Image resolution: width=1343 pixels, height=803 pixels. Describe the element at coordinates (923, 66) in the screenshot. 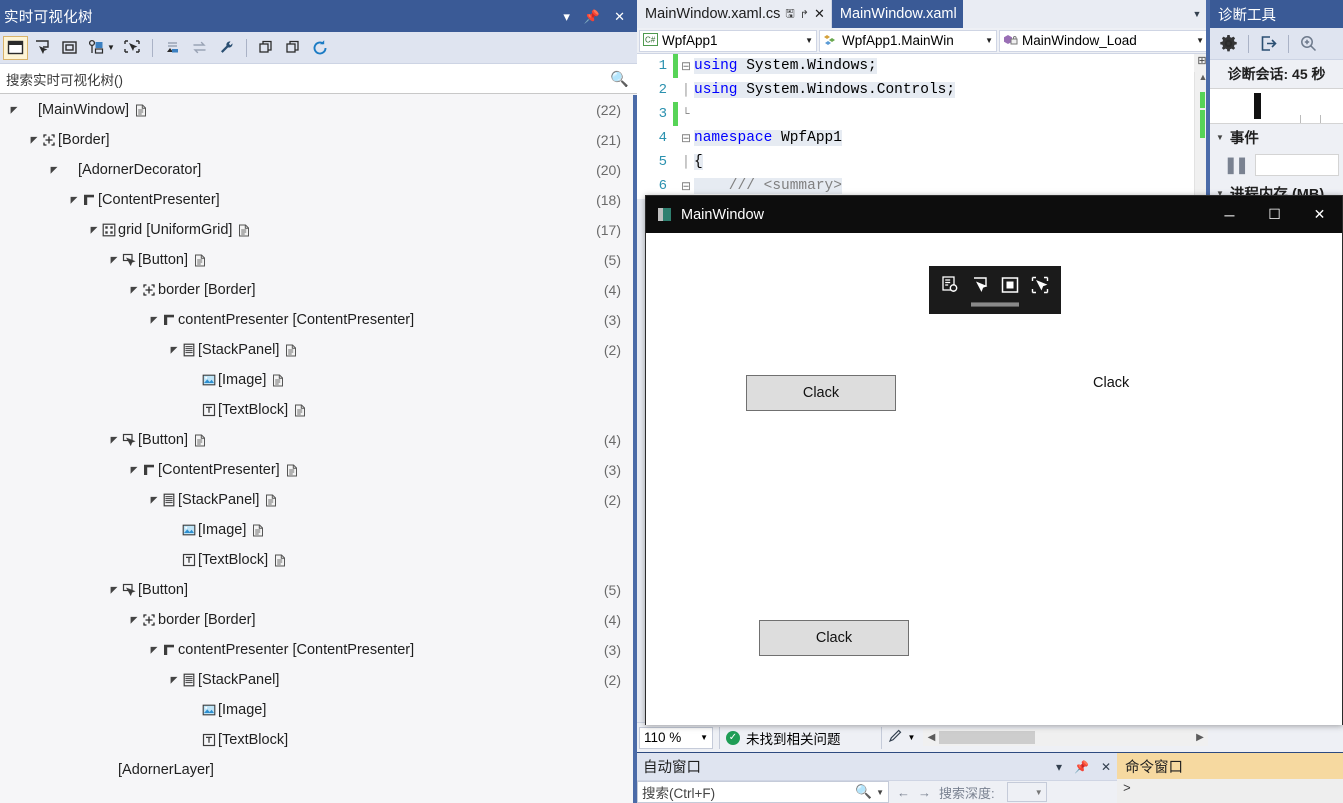

I see `code-line: 1 ⊟ using System.Windows;` at that location.